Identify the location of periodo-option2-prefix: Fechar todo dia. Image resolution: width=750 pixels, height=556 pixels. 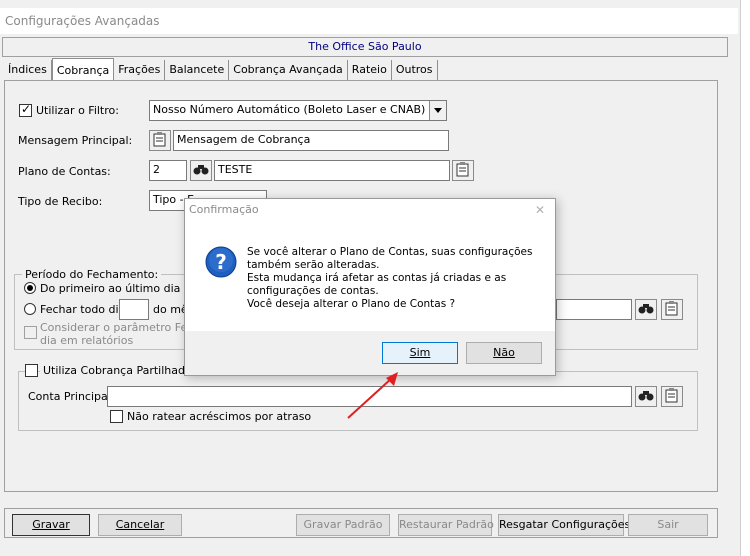
(83, 309).